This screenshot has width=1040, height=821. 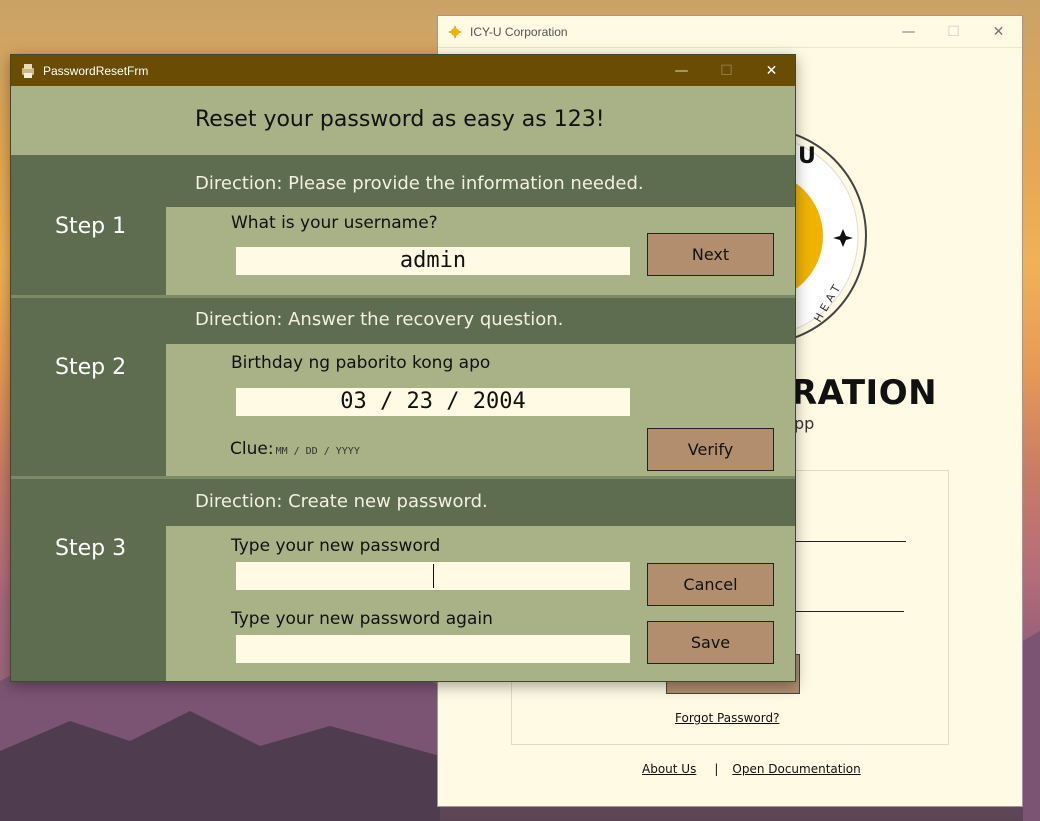 What do you see at coordinates (455, 31) in the screenshot?
I see `sun-icon` at bounding box center [455, 31].